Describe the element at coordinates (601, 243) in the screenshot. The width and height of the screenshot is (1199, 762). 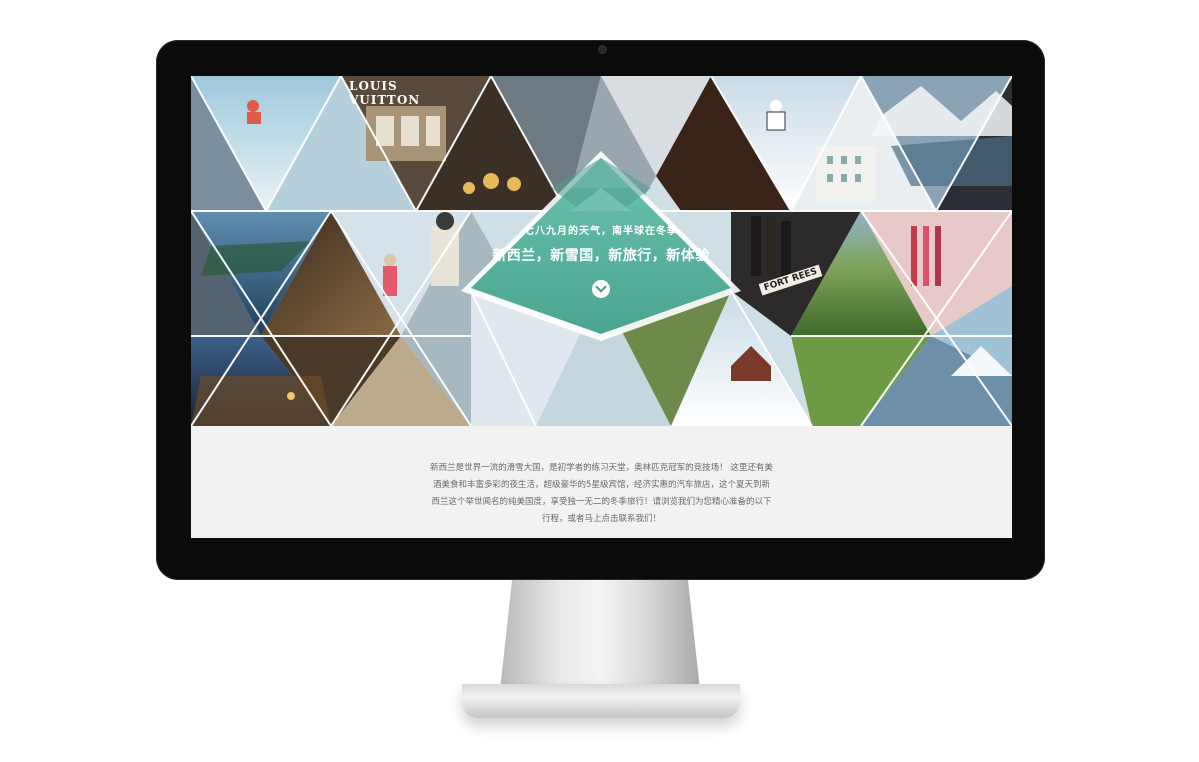
I see `hero-title-block: 七八九月的天气，南半球在冬季 新西兰，新雪国，新旅行，新体验` at that location.